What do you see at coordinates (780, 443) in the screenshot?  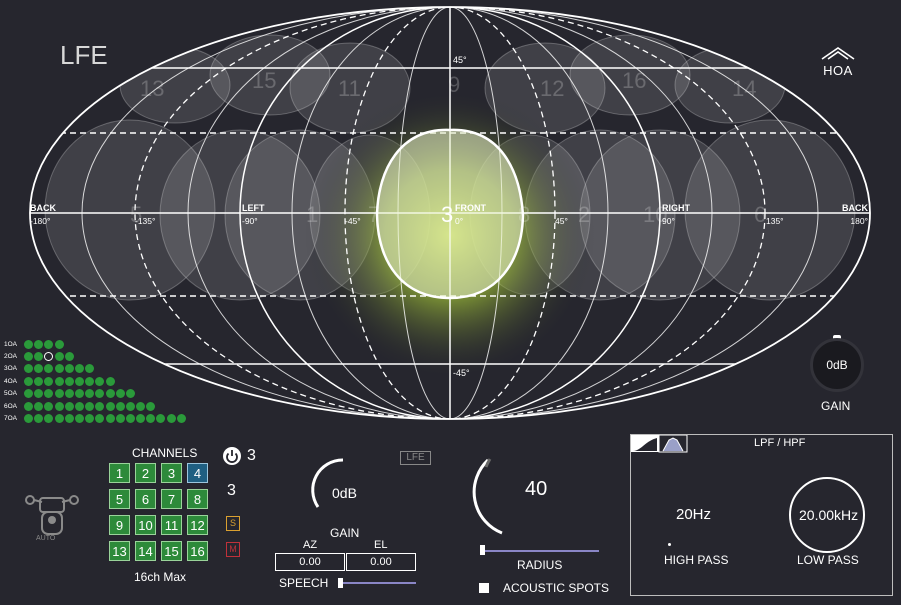 I see `filter-title: LPF / HPF` at bounding box center [780, 443].